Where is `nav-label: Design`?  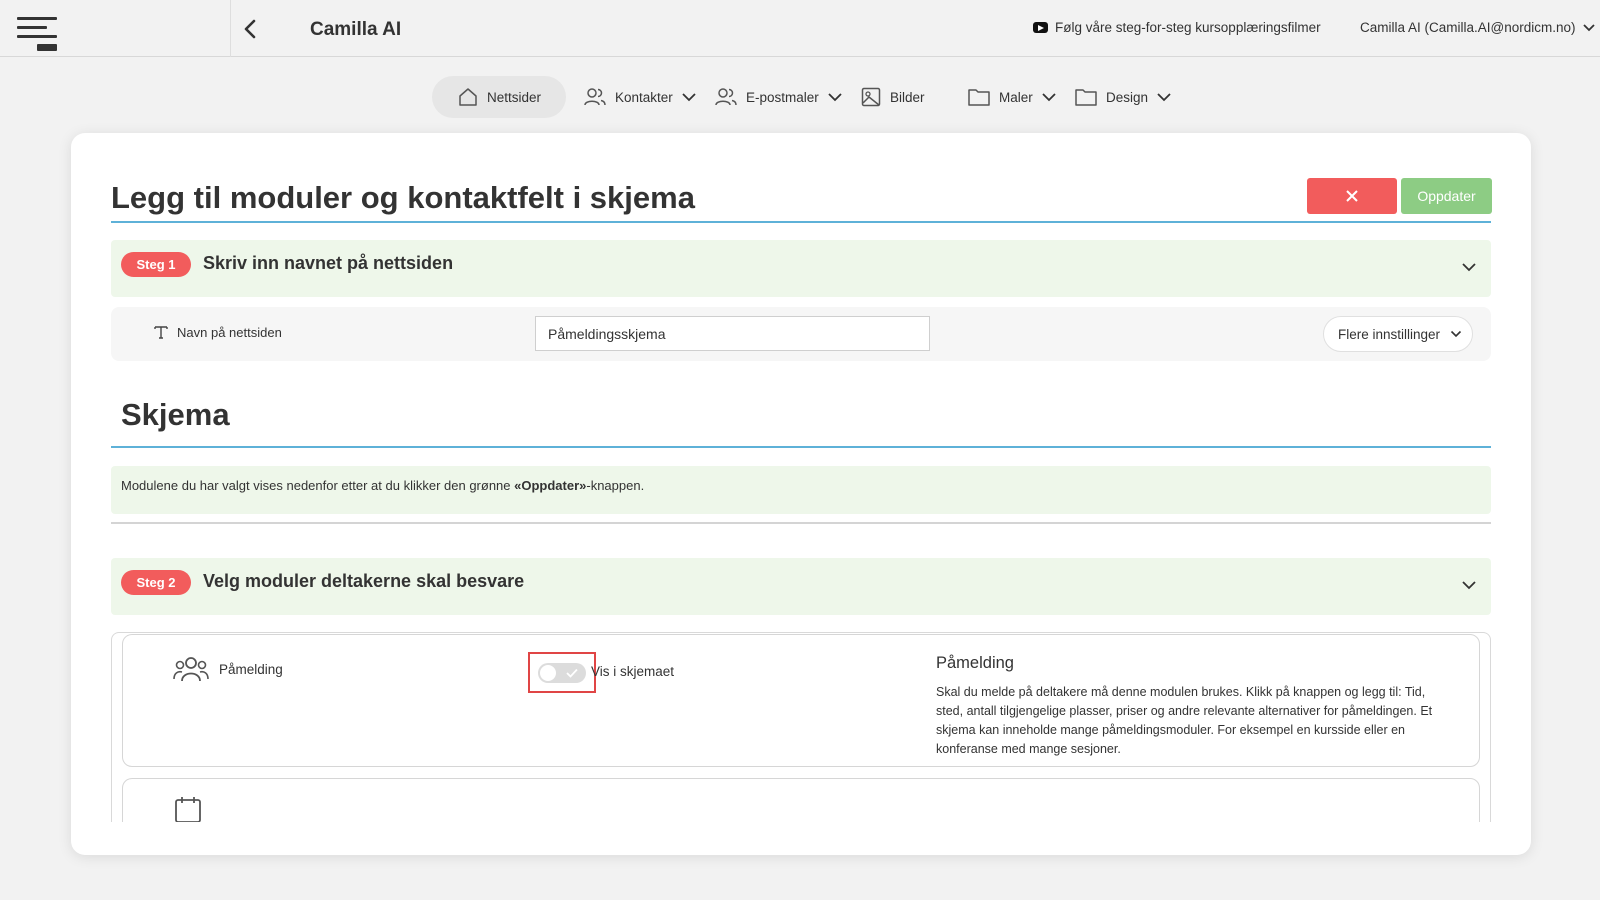 nav-label: Design is located at coordinates (1127, 97).